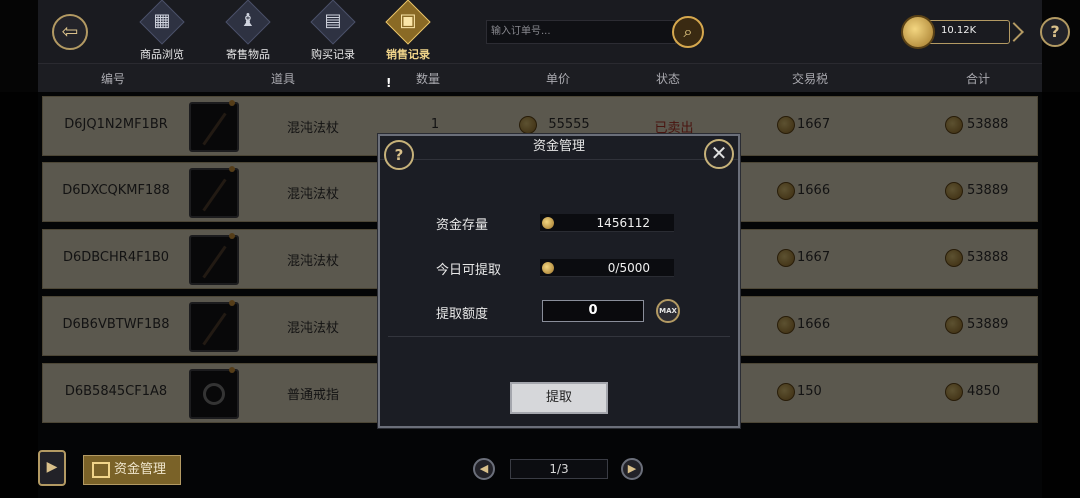 The height and width of the screenshot is (498, 1080). Describe the element at coordinates (427, 79) in the screenshot. I see `col-qty: 数量` at that location.